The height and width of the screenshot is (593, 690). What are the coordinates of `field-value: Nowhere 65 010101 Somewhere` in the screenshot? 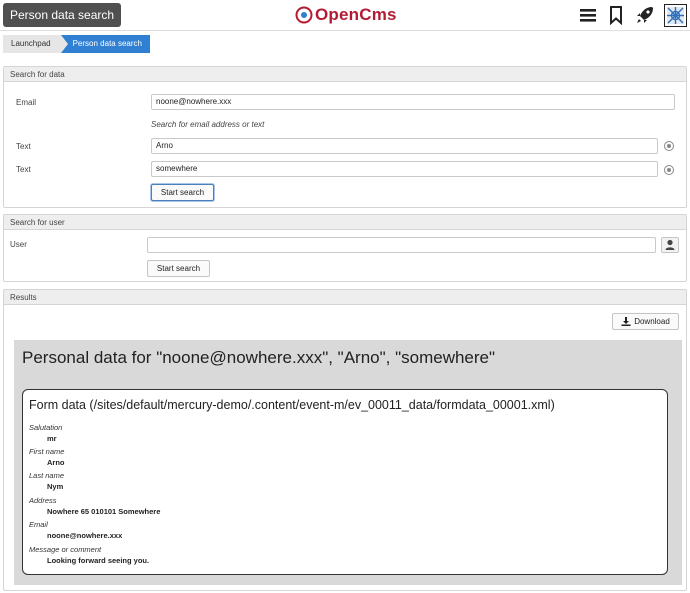 It's located at (104, 511).